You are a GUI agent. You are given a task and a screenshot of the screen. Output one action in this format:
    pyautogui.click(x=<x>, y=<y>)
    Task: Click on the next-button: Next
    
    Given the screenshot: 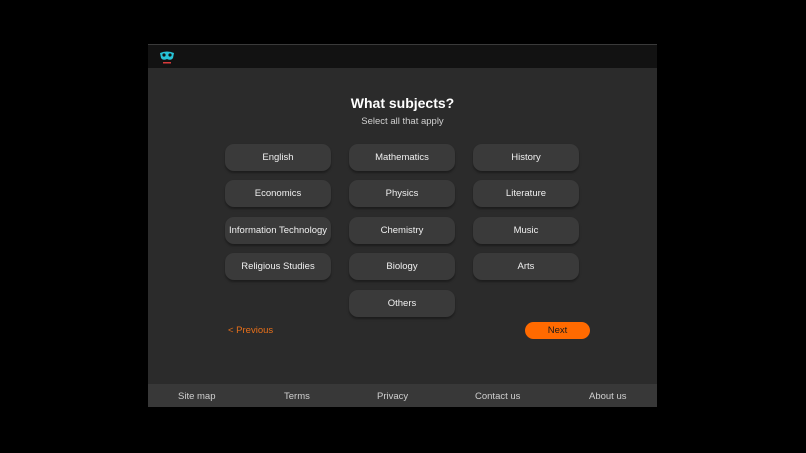 What is the action you would take?
    pyautogui.click(x=557, y=330)
    